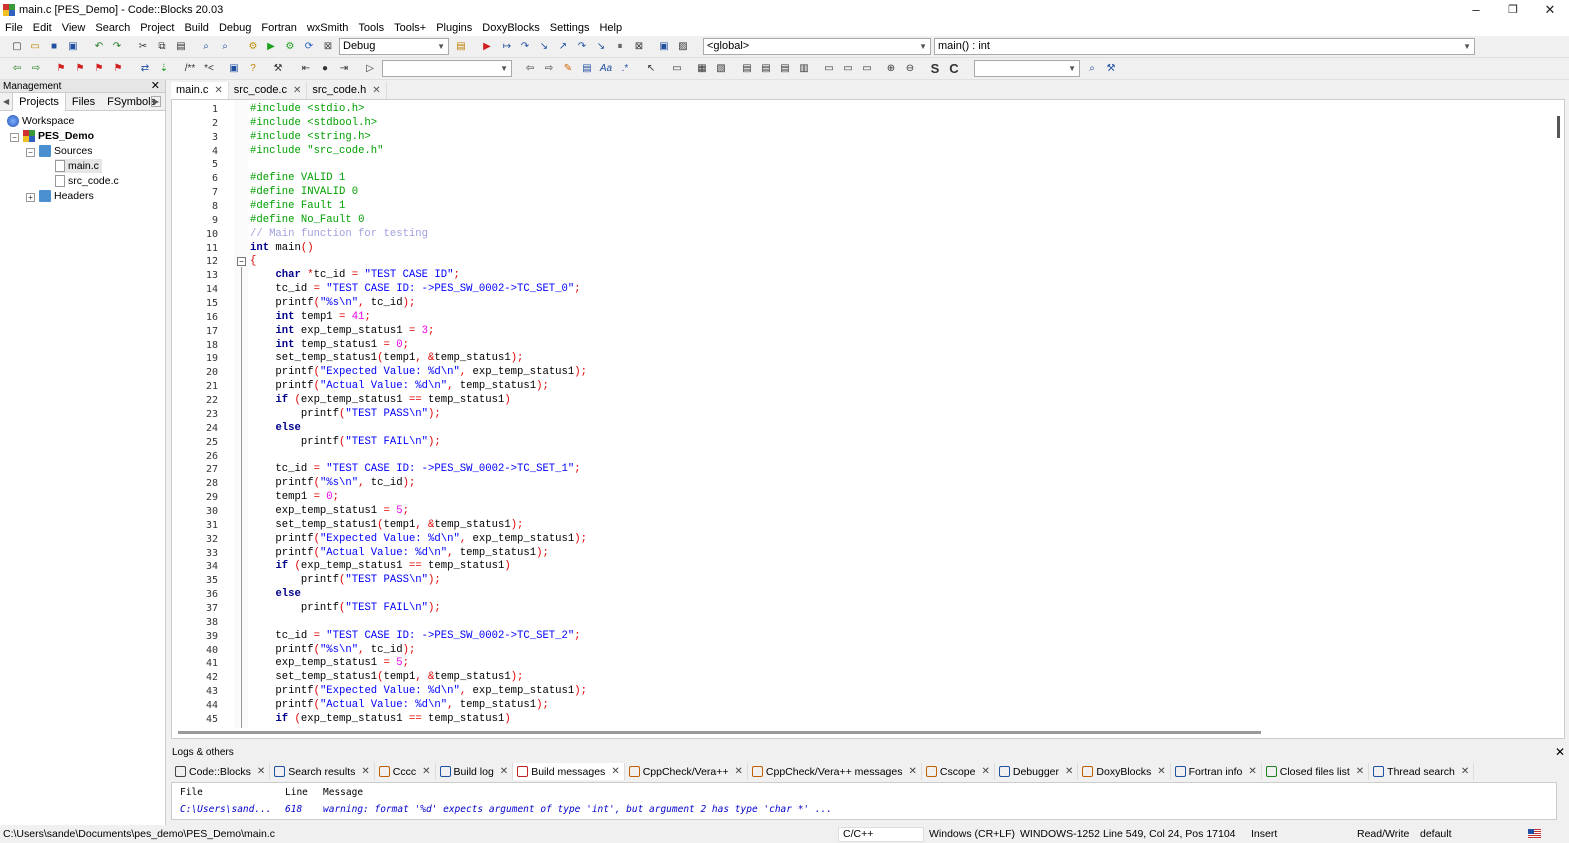 The width and height of the screenshot is (1569, 843). Describe the element at coordinates (143, 47) in the screenshot. I see `cut-icon: ✂` at that location.